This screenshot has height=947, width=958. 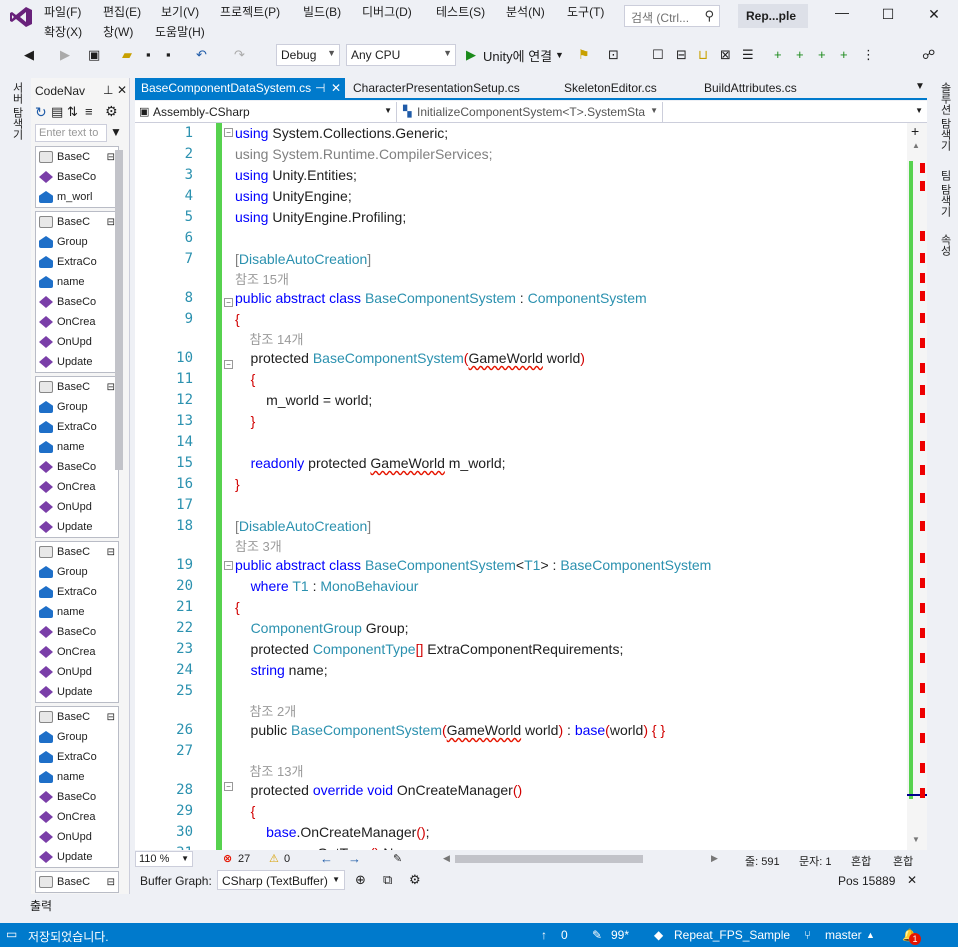 What do you see at coordinates (57, 112) in the screenshot?
I see `document-icon: ▤` at bounding box center [57, 112].